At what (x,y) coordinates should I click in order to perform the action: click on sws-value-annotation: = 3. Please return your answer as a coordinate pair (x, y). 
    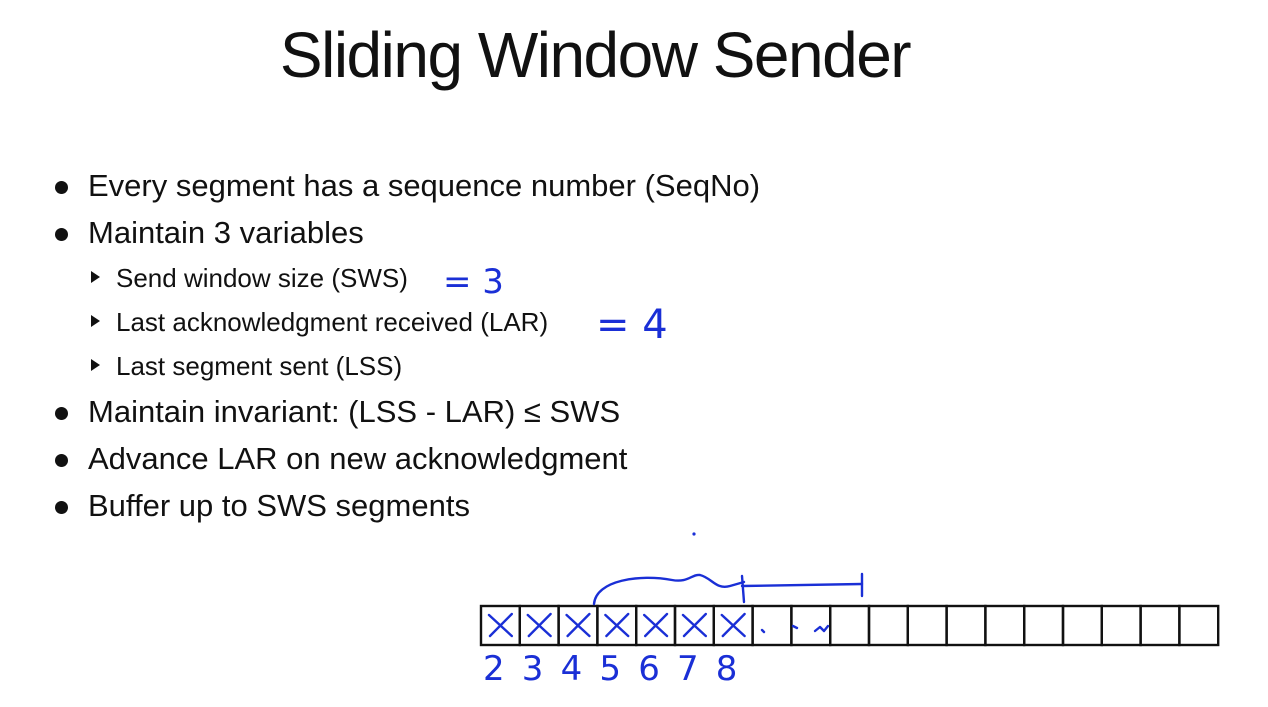
    Looking at the image, I should click on (473, 282).